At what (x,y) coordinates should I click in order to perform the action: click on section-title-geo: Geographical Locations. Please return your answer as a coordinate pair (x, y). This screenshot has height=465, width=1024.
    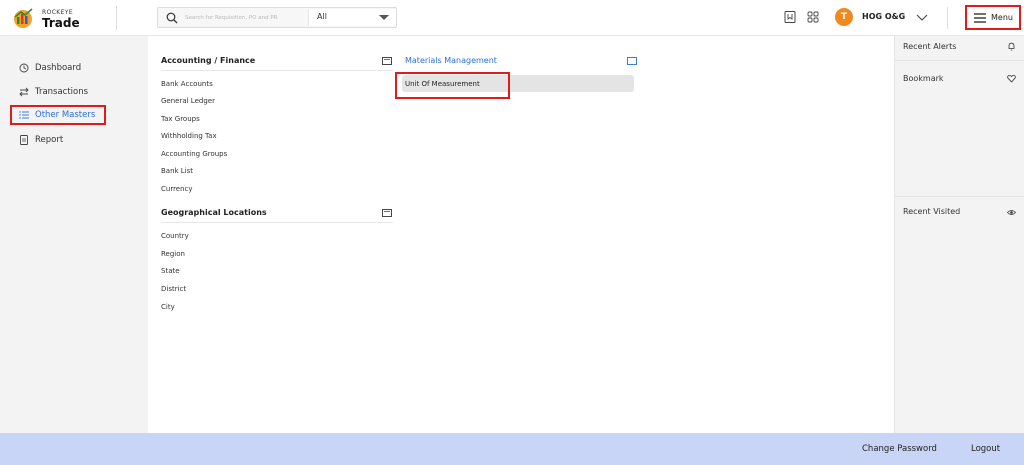
    Looking at the image, I should click on (214, 212).